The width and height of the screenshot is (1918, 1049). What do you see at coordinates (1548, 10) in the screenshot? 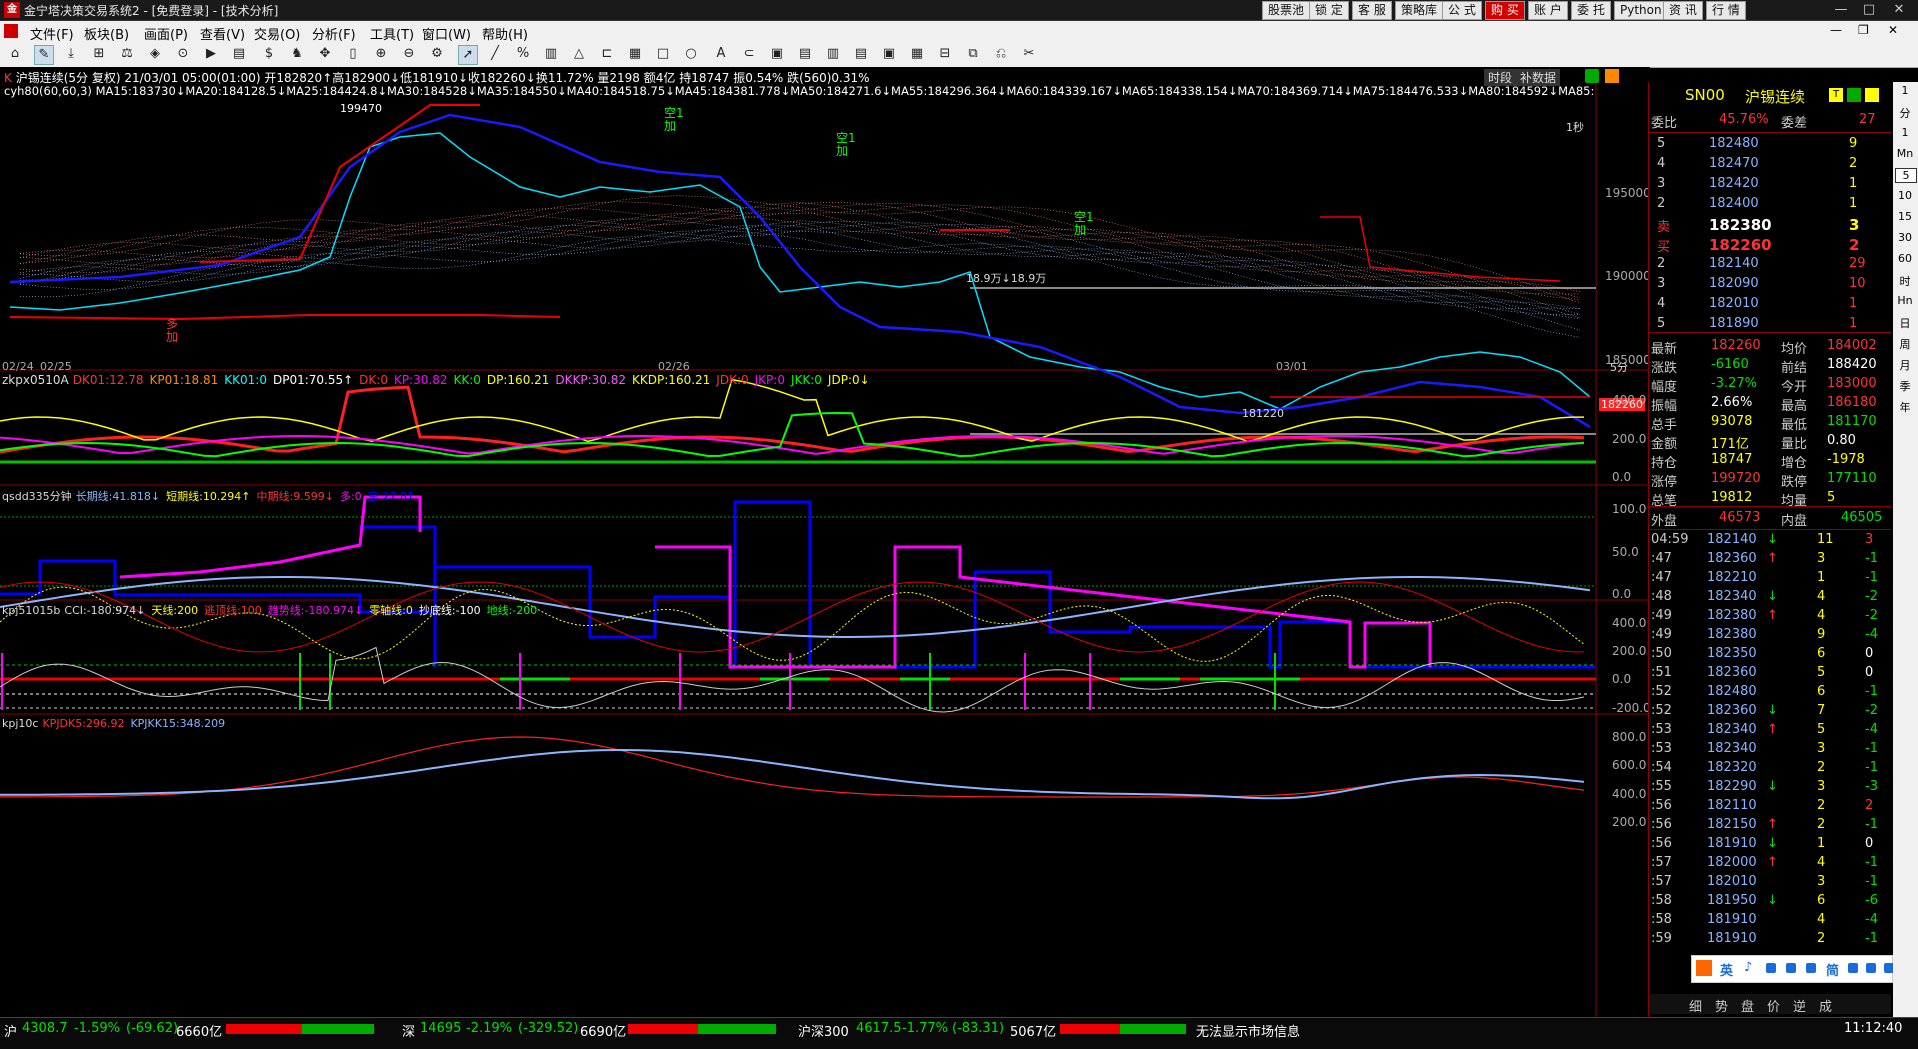
I see `top-button-6: 账 户` at bounding box center [1548, 10].